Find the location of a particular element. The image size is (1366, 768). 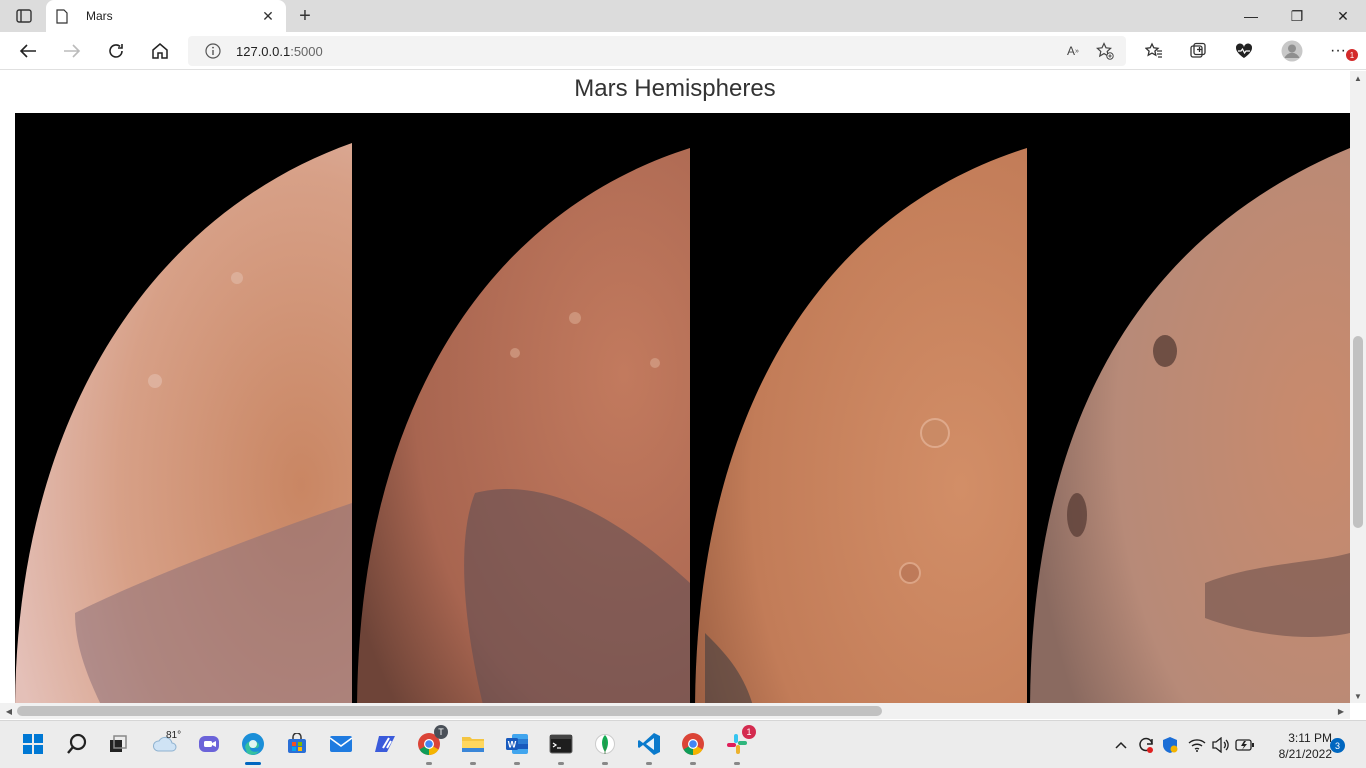

notification-center-badge: 3 is located at coordinates (1337, 745).